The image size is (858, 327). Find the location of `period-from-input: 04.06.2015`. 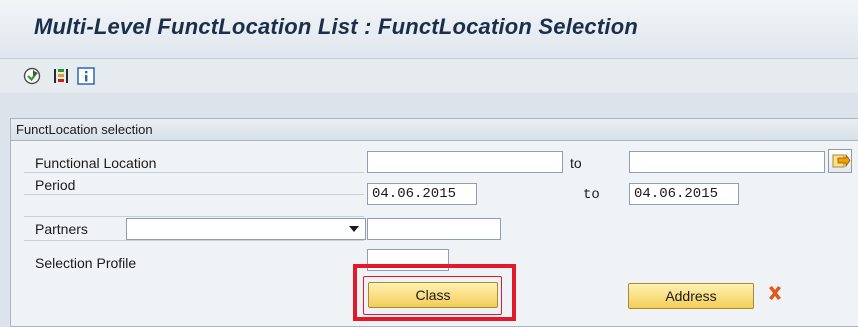

period-from-input: 04.06.2015 is located at coordinates (422, 194).